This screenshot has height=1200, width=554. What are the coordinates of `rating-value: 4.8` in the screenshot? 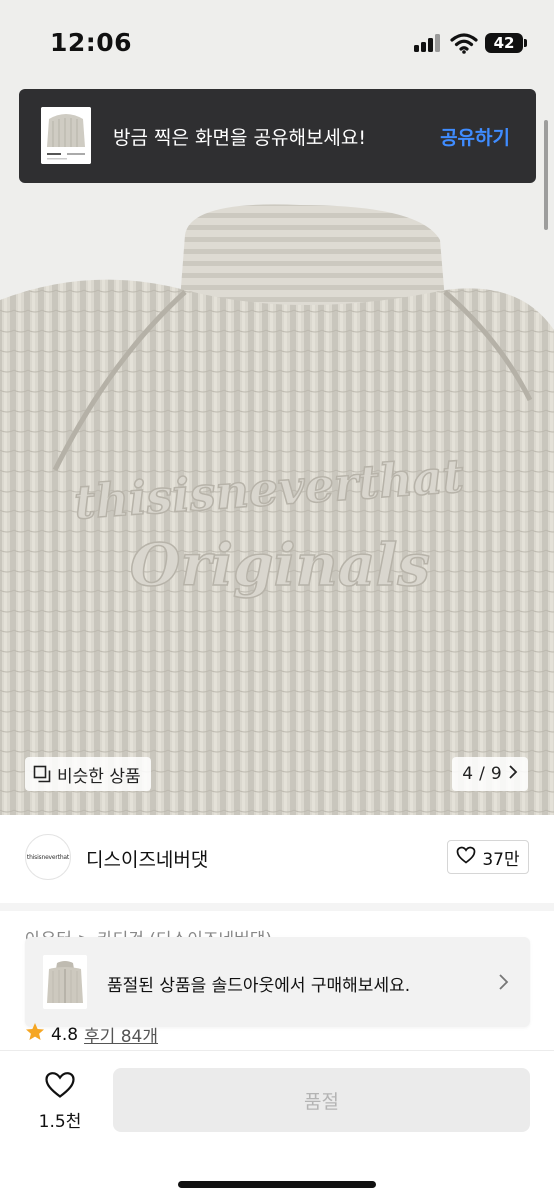 It's located at (65, 1034).